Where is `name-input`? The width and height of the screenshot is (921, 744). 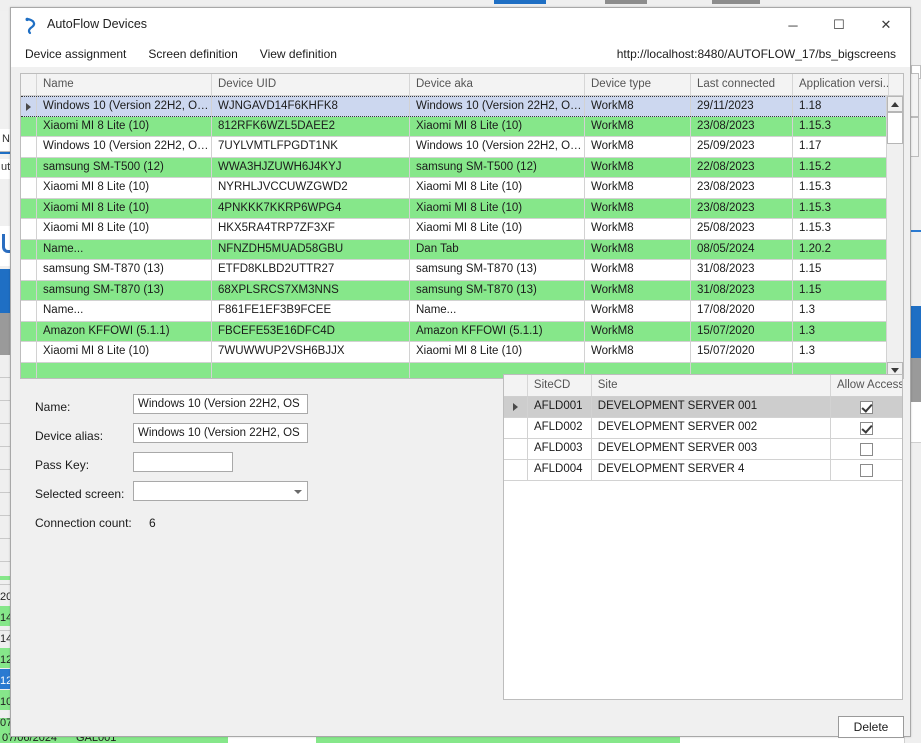 name-input is located at coordinates (220, 404).